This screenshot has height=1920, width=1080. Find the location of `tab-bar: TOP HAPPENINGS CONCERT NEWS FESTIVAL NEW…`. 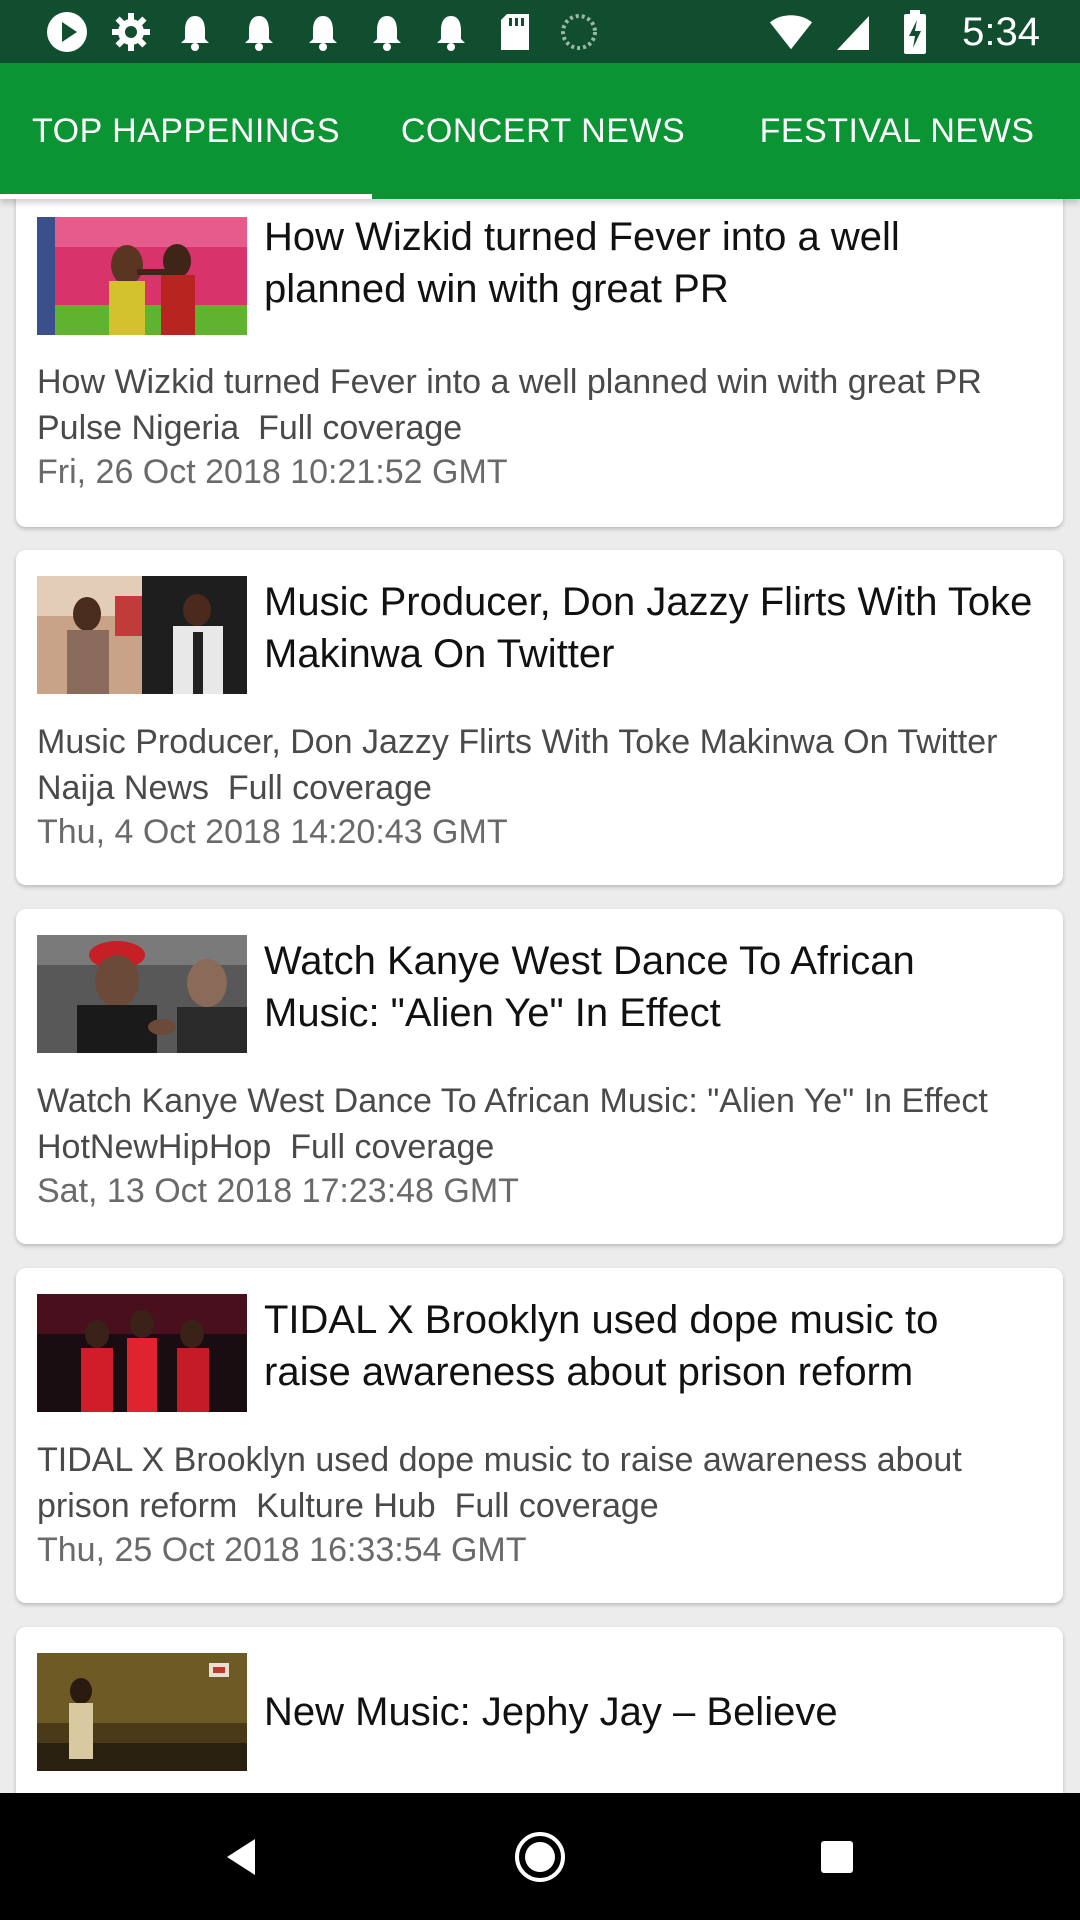

tab-bar: TOP HAPPENINGS CONCERT NEWS FESTIVAL NEW… is located at coordinates (540, 131).